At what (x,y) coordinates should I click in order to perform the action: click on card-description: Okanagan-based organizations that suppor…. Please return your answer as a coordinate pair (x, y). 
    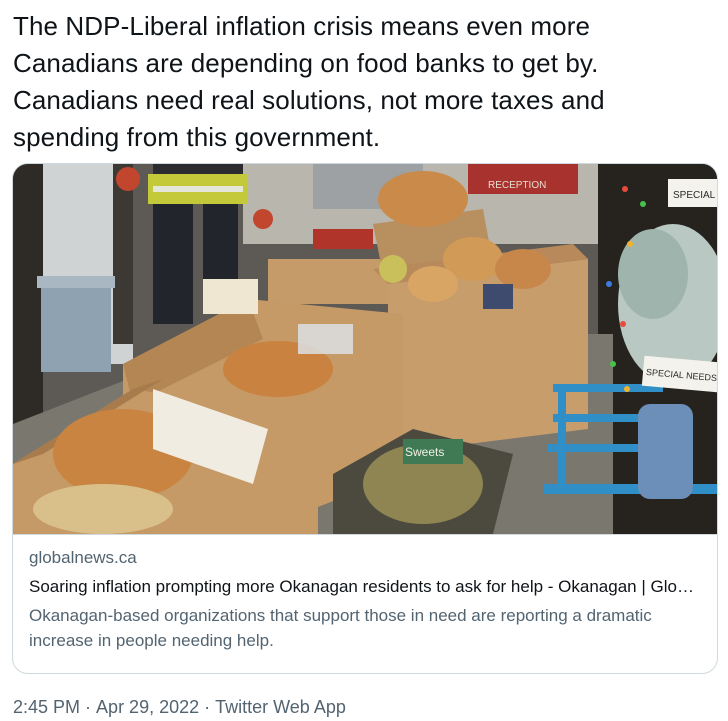
    Looking at the image, I should click on (340, 628).